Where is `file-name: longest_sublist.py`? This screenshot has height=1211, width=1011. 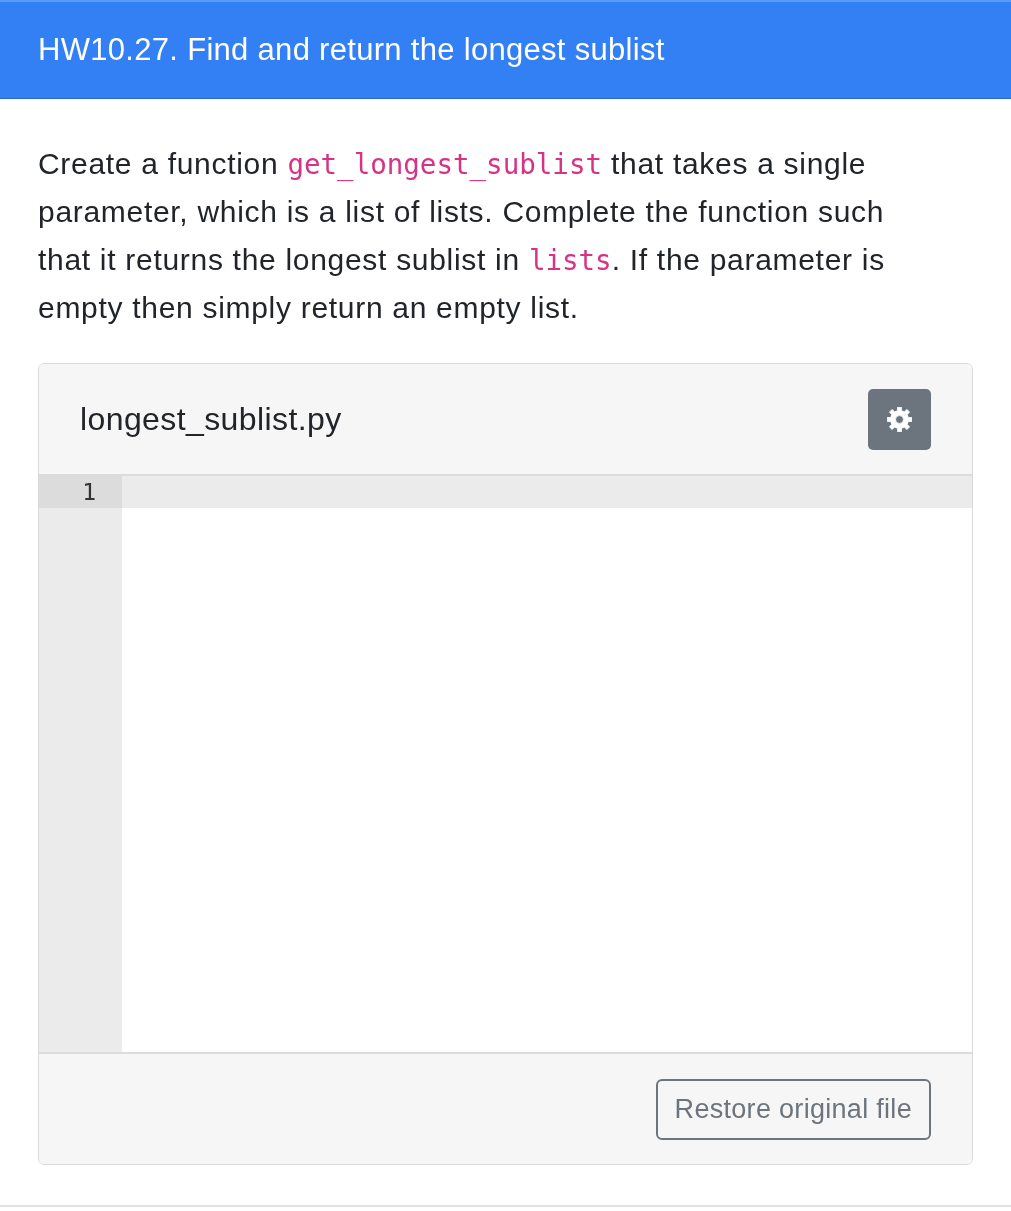 file-name: longest_sublist.py is located at coordinates (211, 419).